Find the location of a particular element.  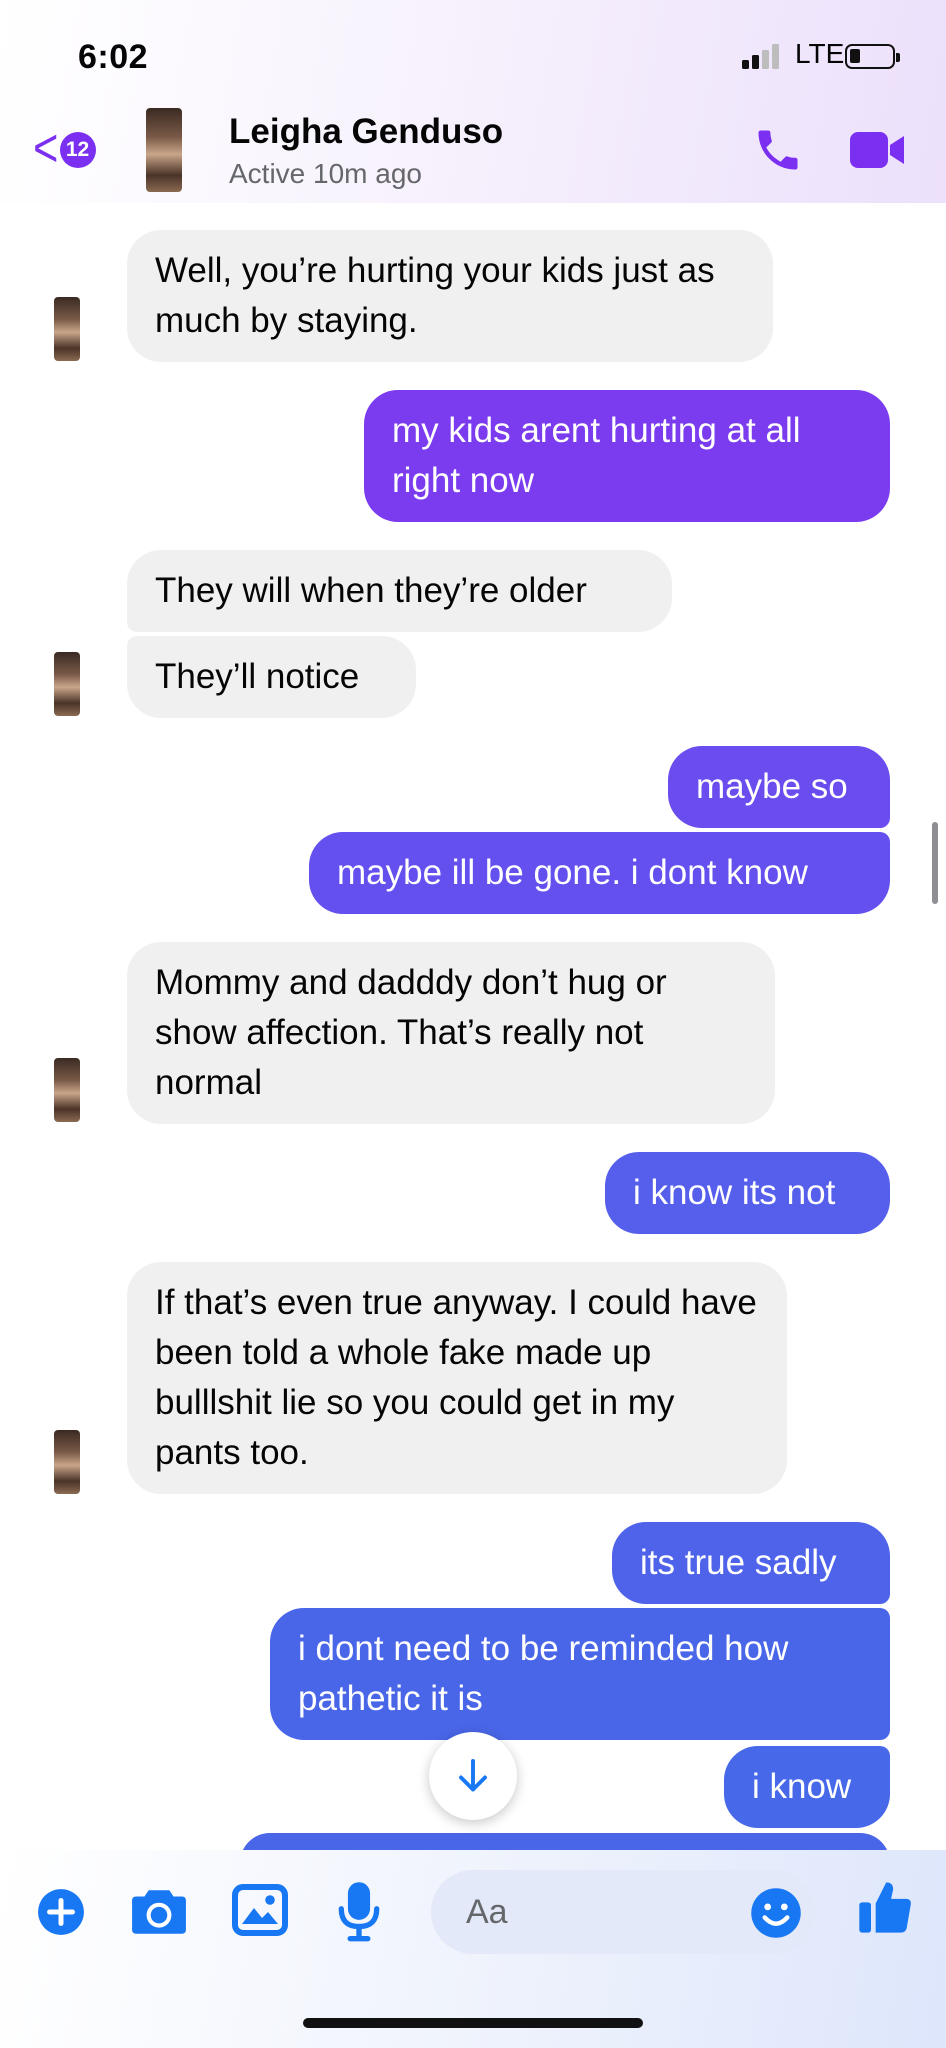

scroll-to-bottom-button is located at coordinates (473, 1776).